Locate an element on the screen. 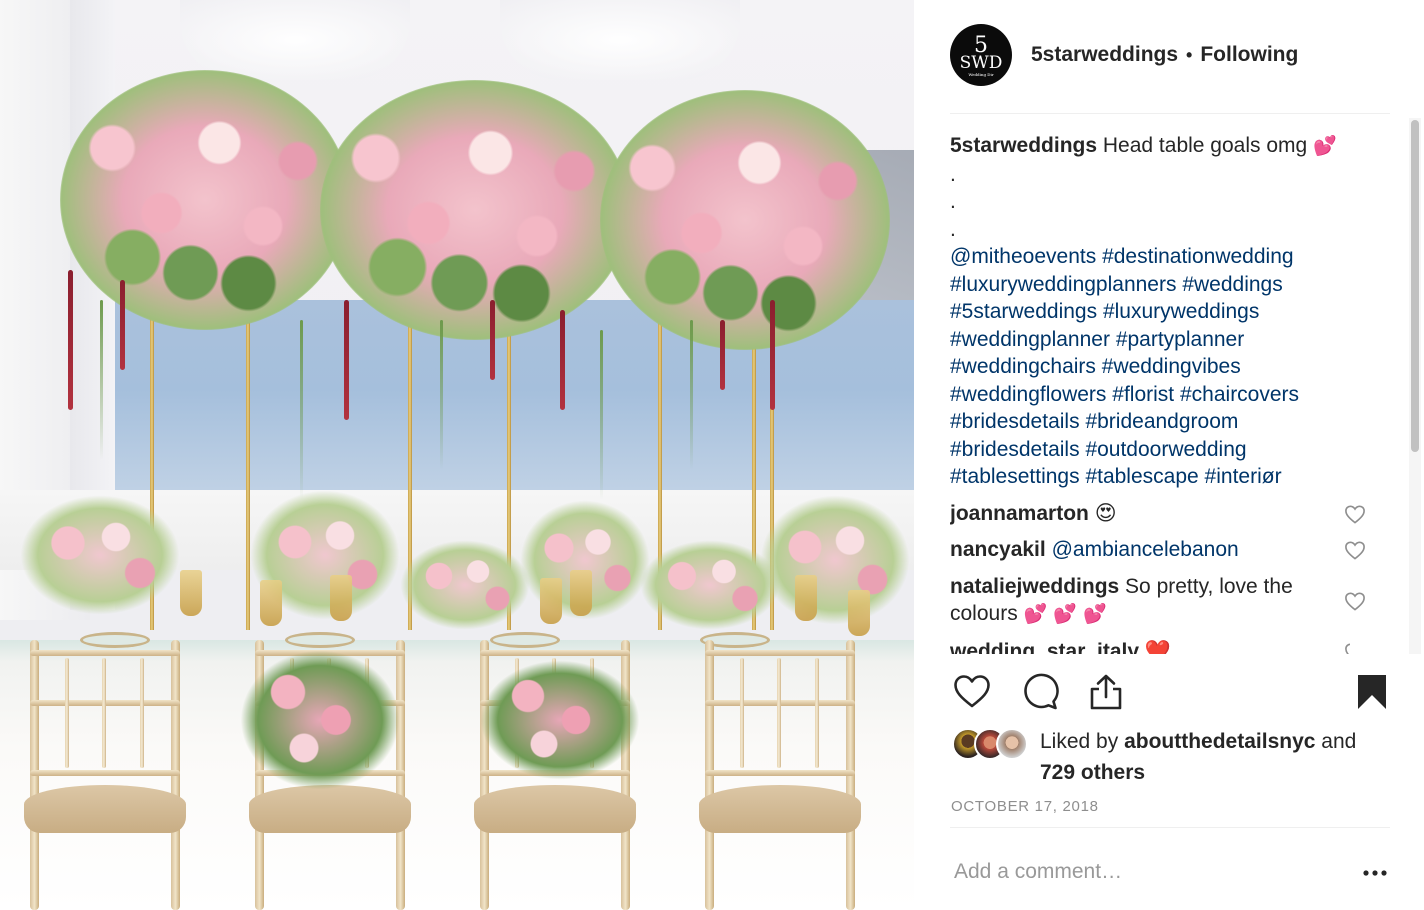 The image size is (1424, 910). profile-avatar: 5 SWD Wedding Dir is located at coordinates (981, 55).